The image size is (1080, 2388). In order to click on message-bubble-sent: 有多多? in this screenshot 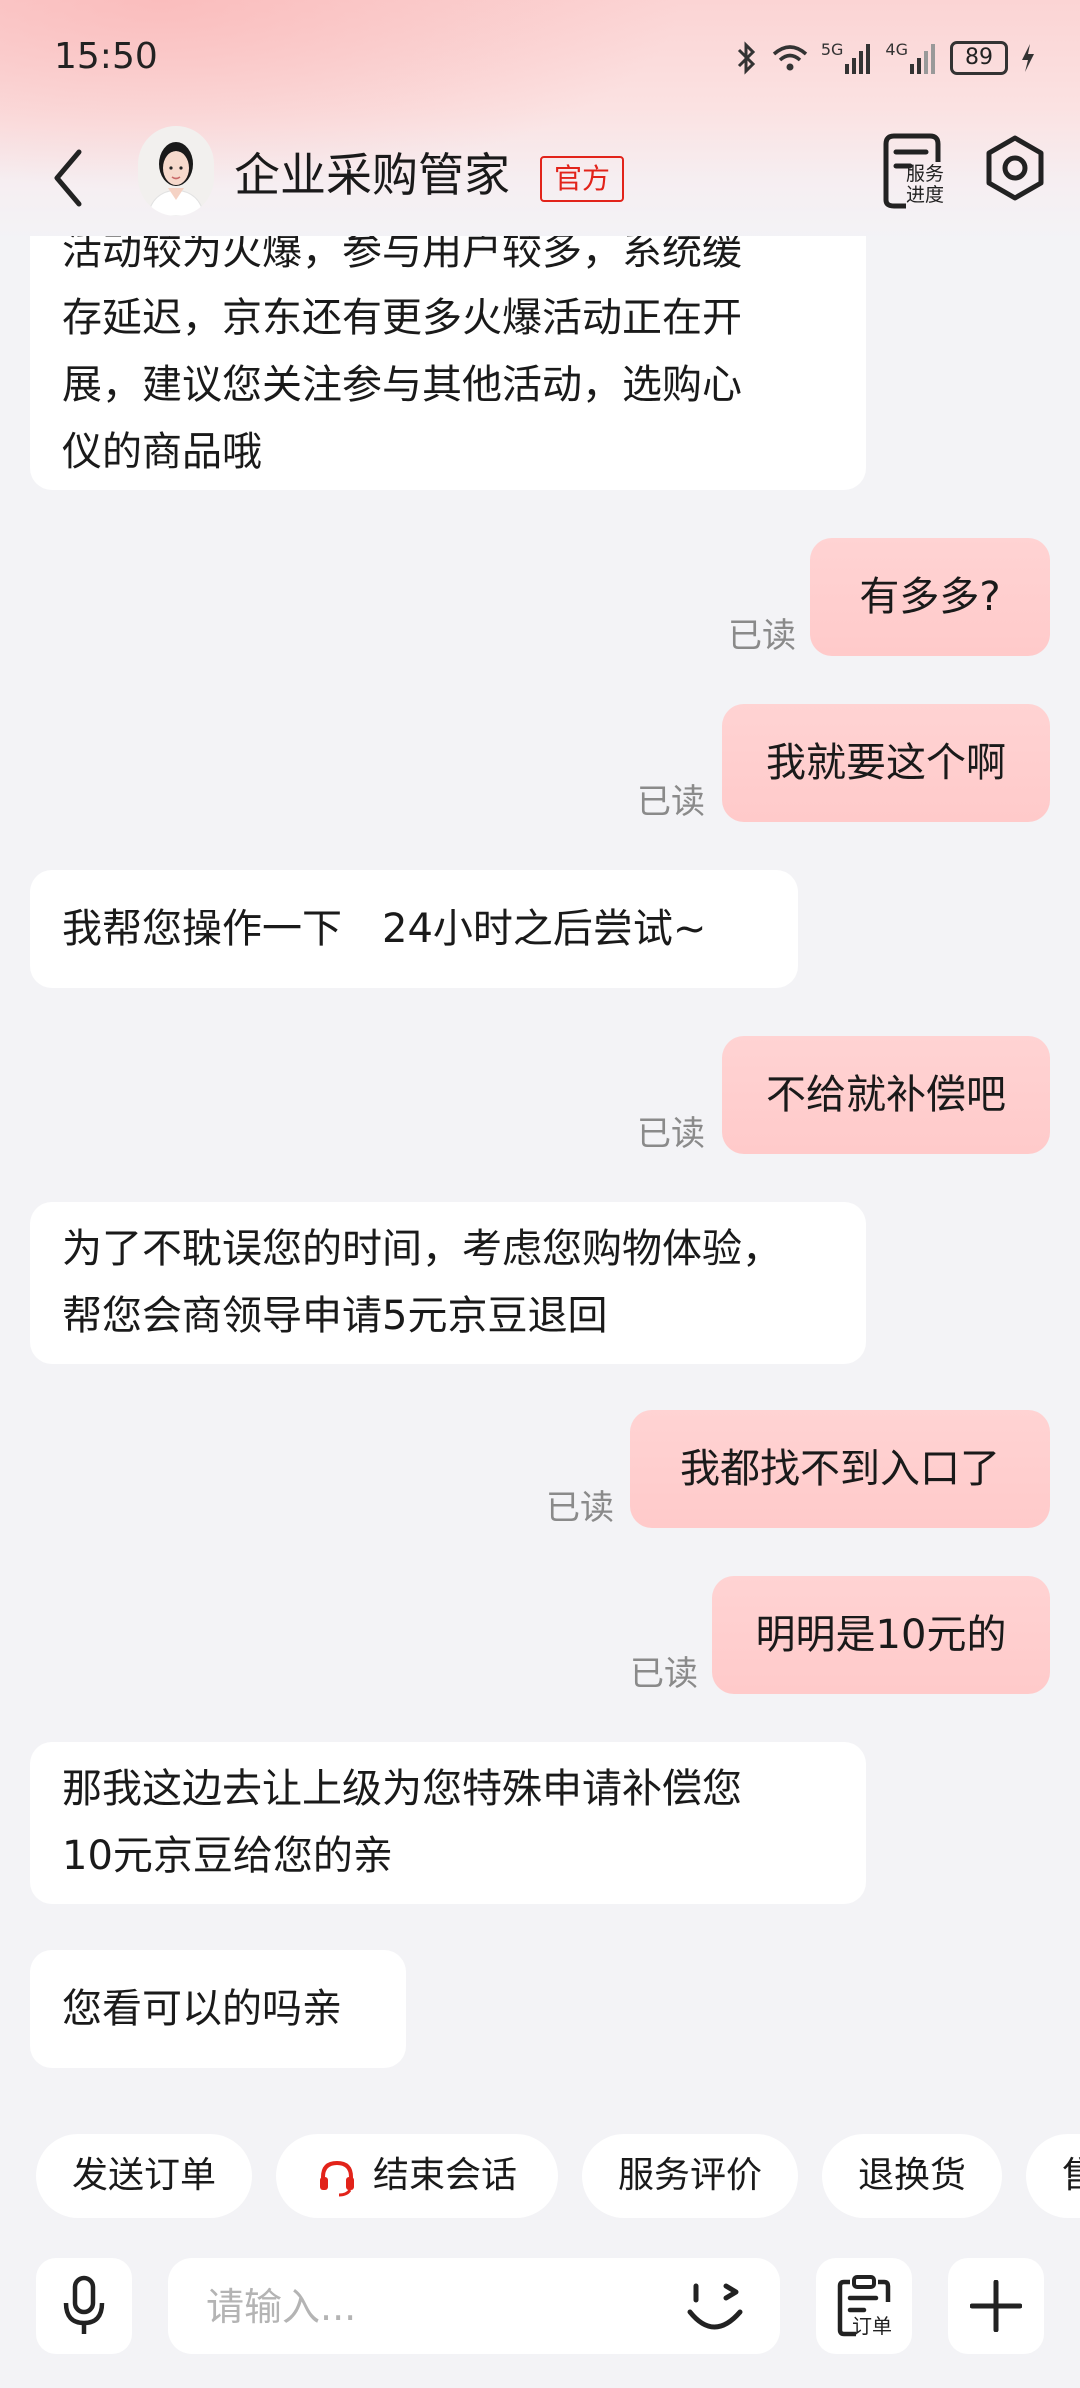, I will do `click(930, 597)`.